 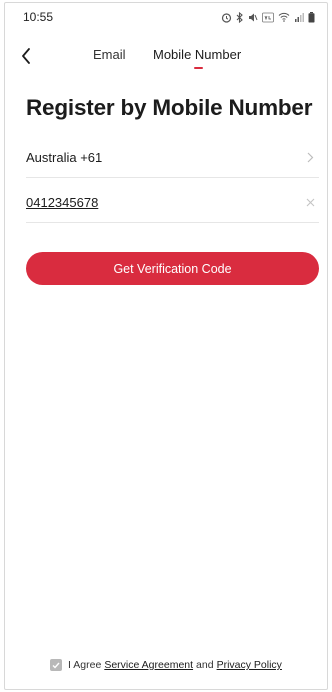 I want to click on alarm-icon, so click(x=226, y=17).